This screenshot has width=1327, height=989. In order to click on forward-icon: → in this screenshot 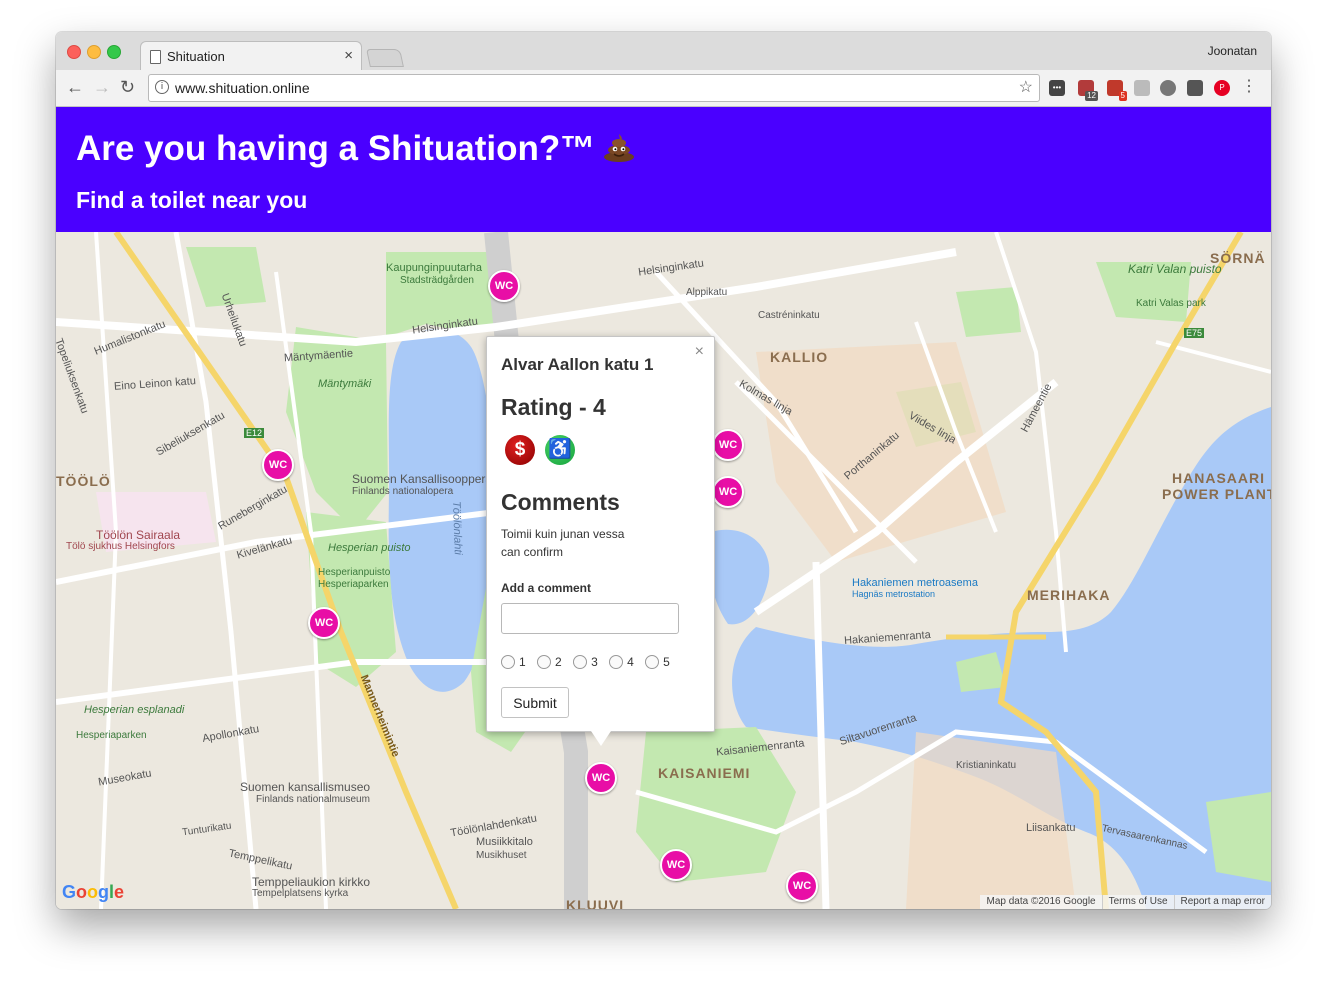, I will do `click(102, 87)`.